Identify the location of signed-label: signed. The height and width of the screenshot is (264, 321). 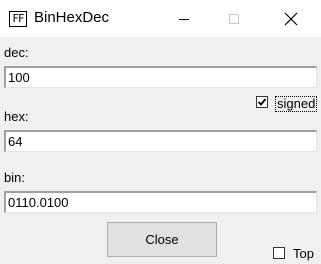
(296, 104).